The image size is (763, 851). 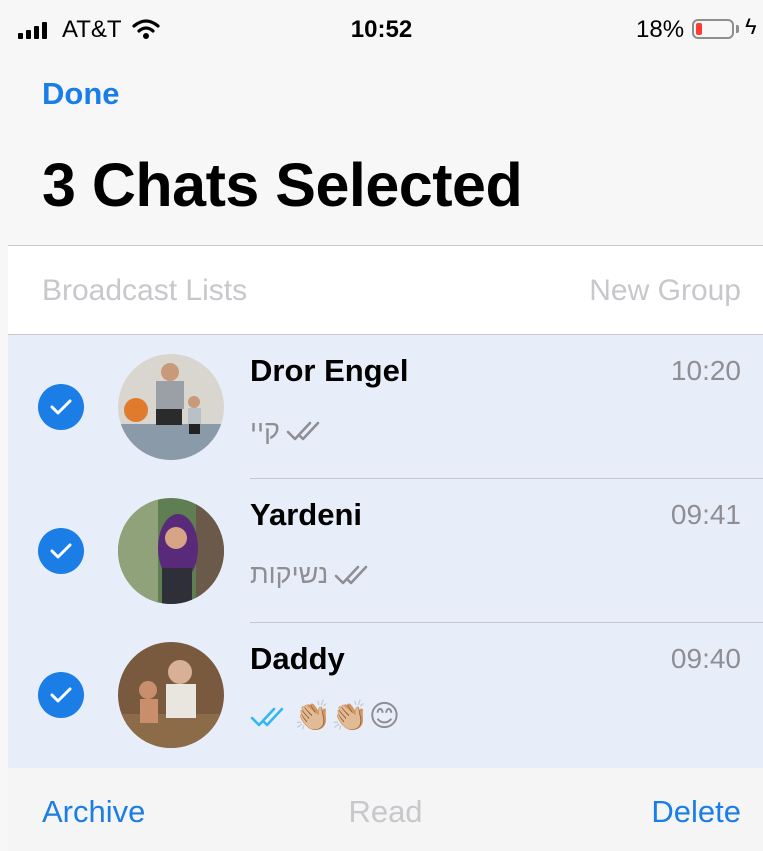 I want to click on battery-percent: 18%, so click(x=660, y=29).